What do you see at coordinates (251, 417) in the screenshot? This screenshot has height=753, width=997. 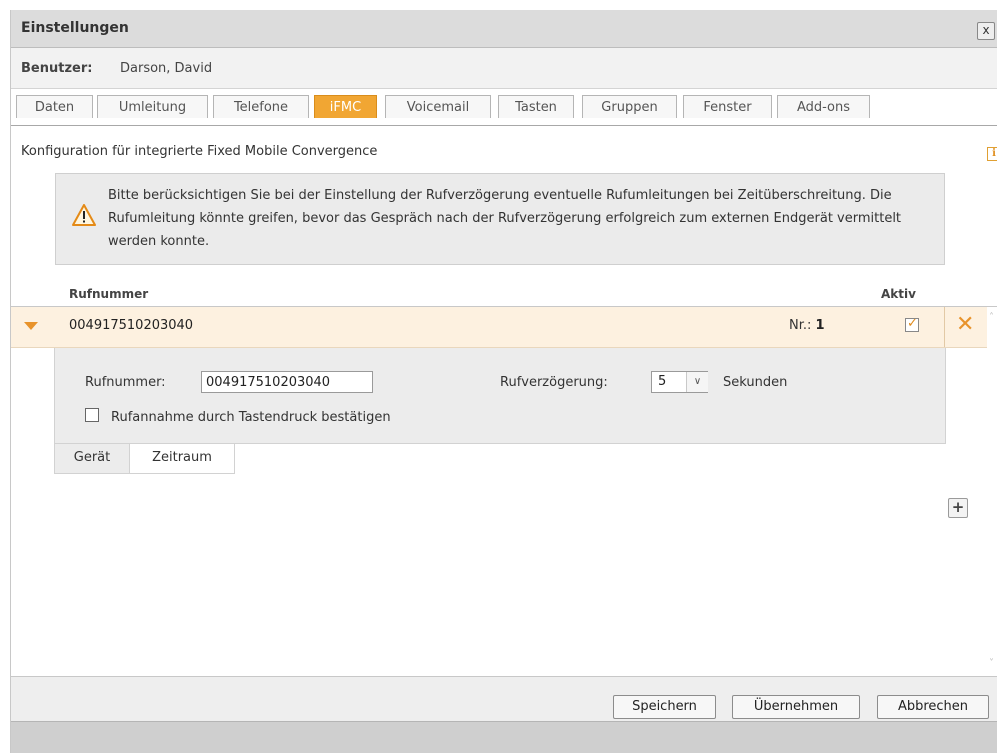 I see `confirm-label: Rufannahme durch Tastendruck bestätigen` at bounding box center [251, 417].